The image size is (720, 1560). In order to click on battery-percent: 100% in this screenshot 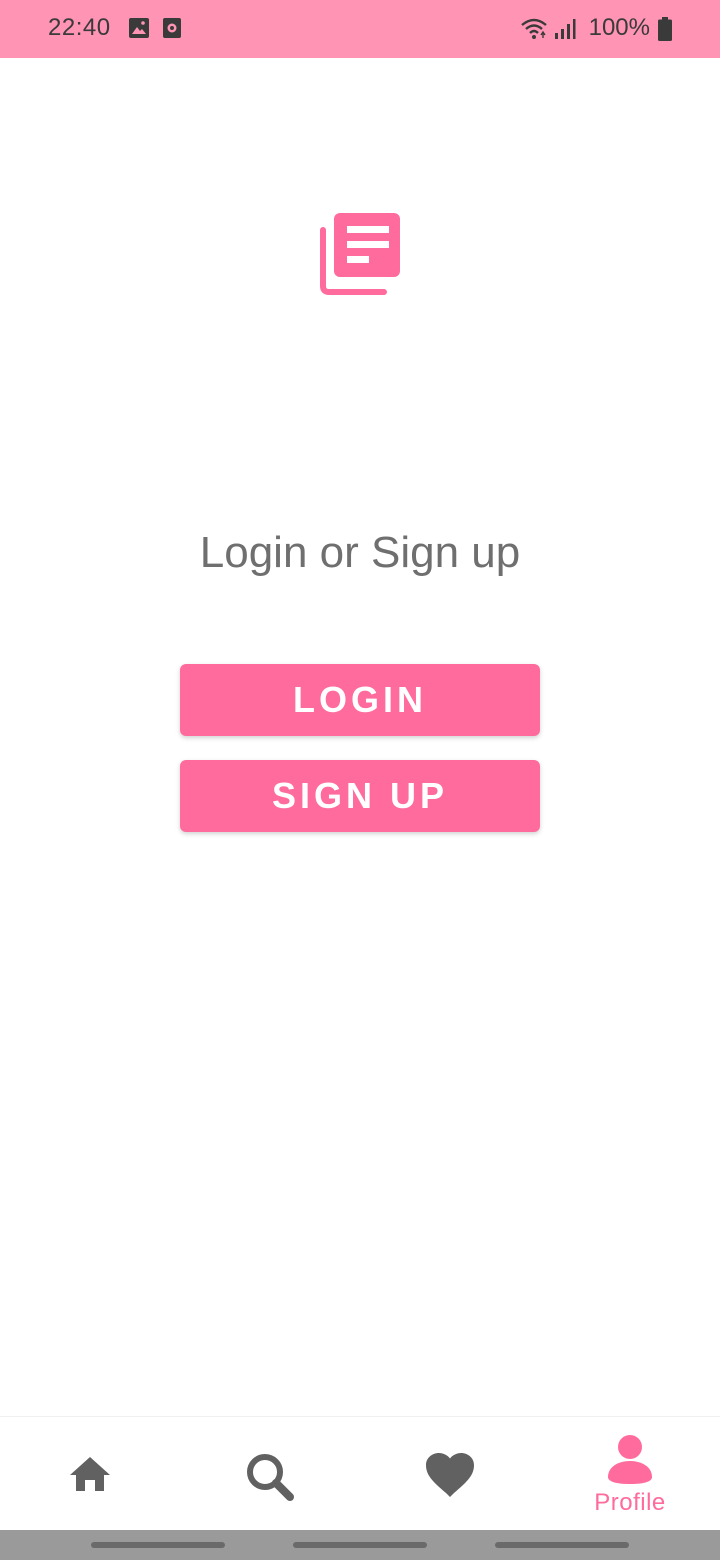, I will do `click(619, 27)`.